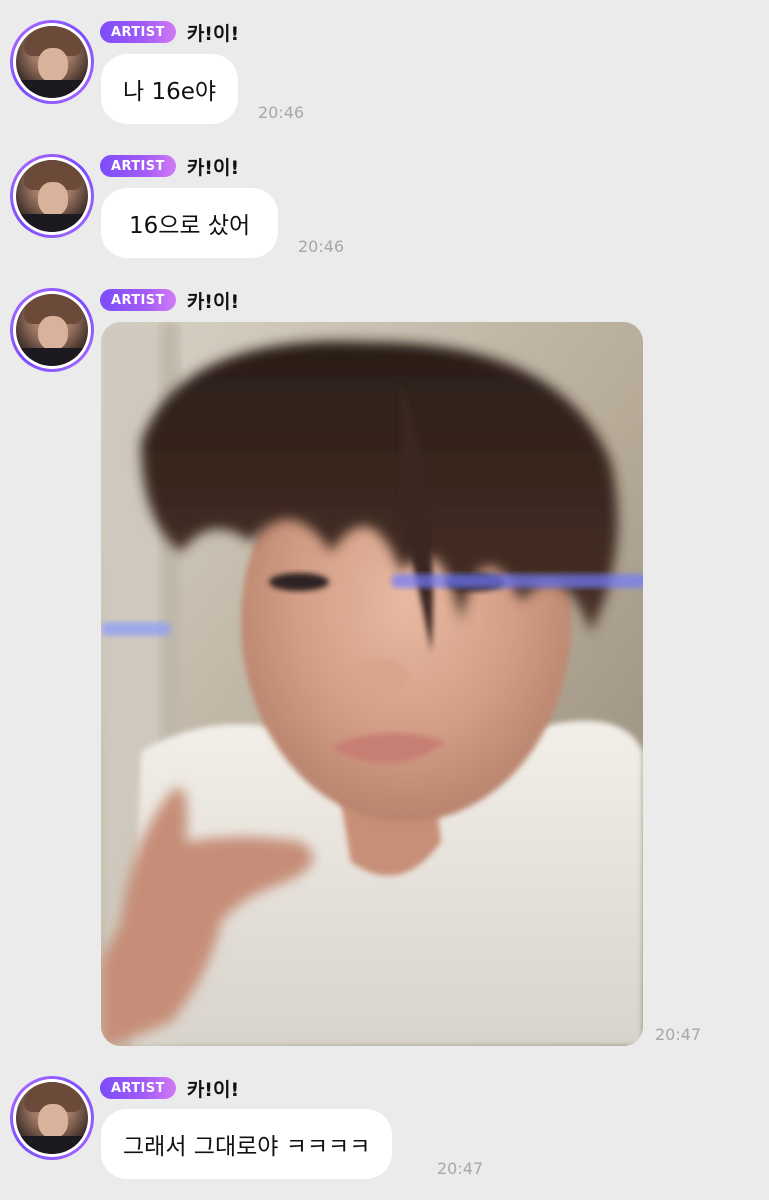  I want to click on message-bubble: 16으로 샀어, so click(190, 223).